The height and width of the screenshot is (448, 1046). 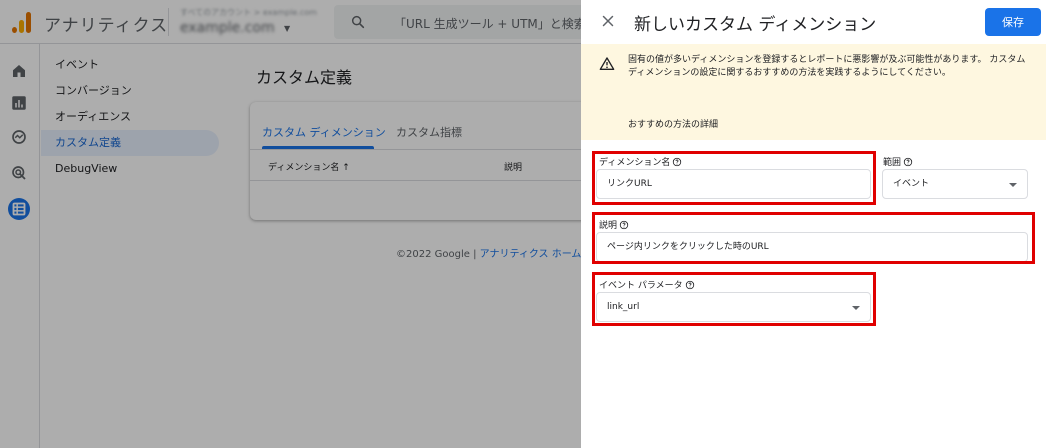 What do you see at coordinates (734, 299) in the screenshot?
I see `highlight-box-event-parameter` at bounding box center [734, 299].